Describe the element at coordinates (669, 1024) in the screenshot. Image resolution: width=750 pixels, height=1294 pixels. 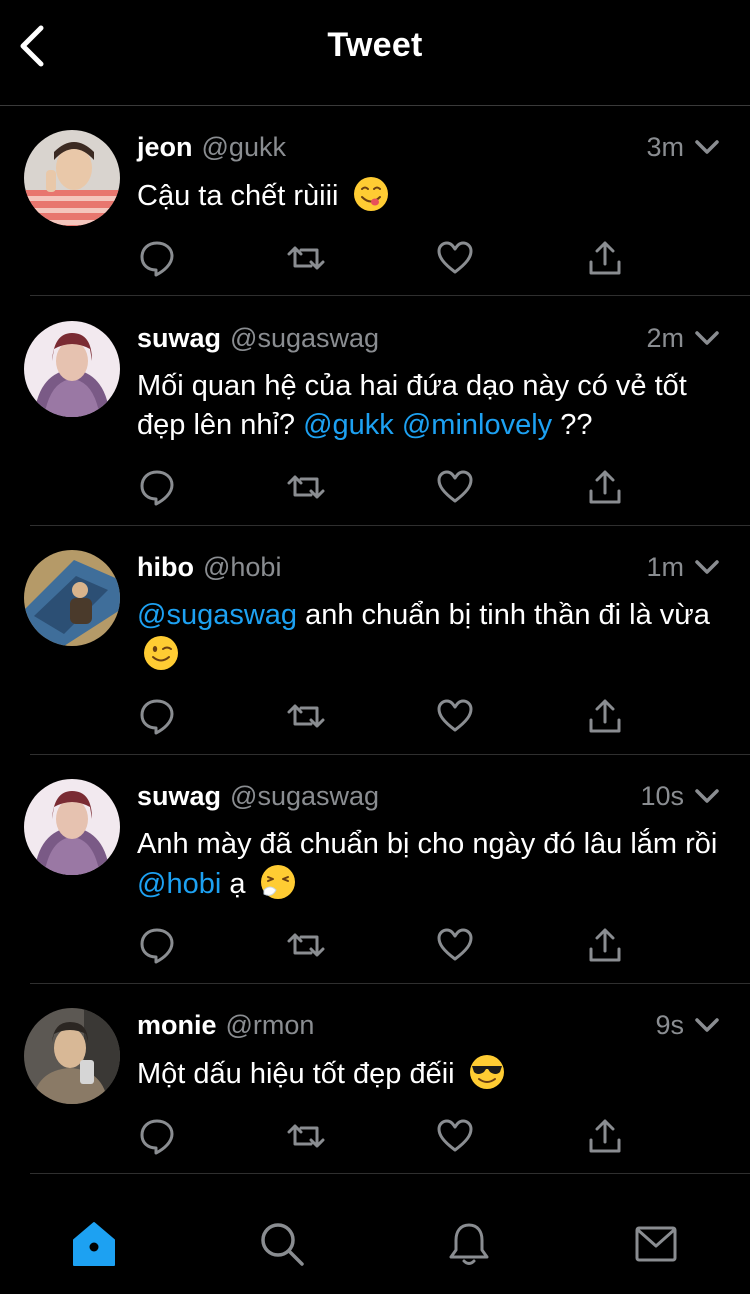
I see `timestamp: 9s` at that location.